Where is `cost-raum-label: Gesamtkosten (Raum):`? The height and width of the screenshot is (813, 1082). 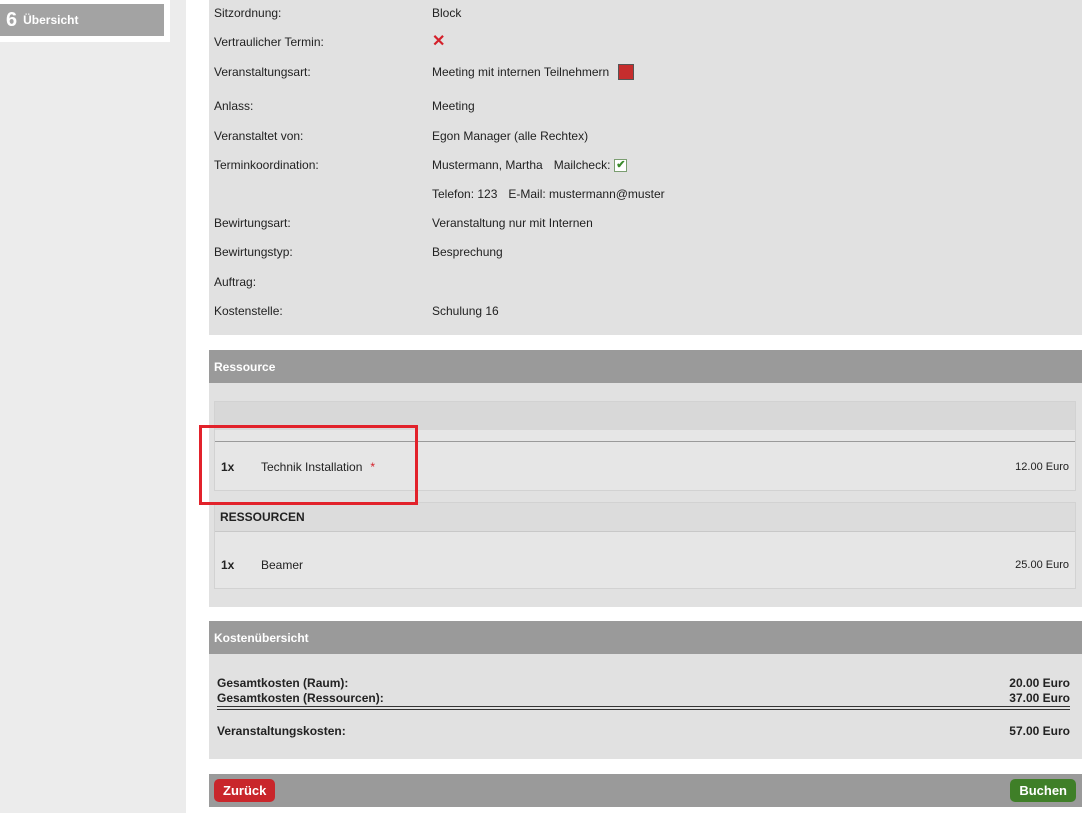 cost-raum-label: Gesamtkosten (Raum): is located at coordinates (283, 683).